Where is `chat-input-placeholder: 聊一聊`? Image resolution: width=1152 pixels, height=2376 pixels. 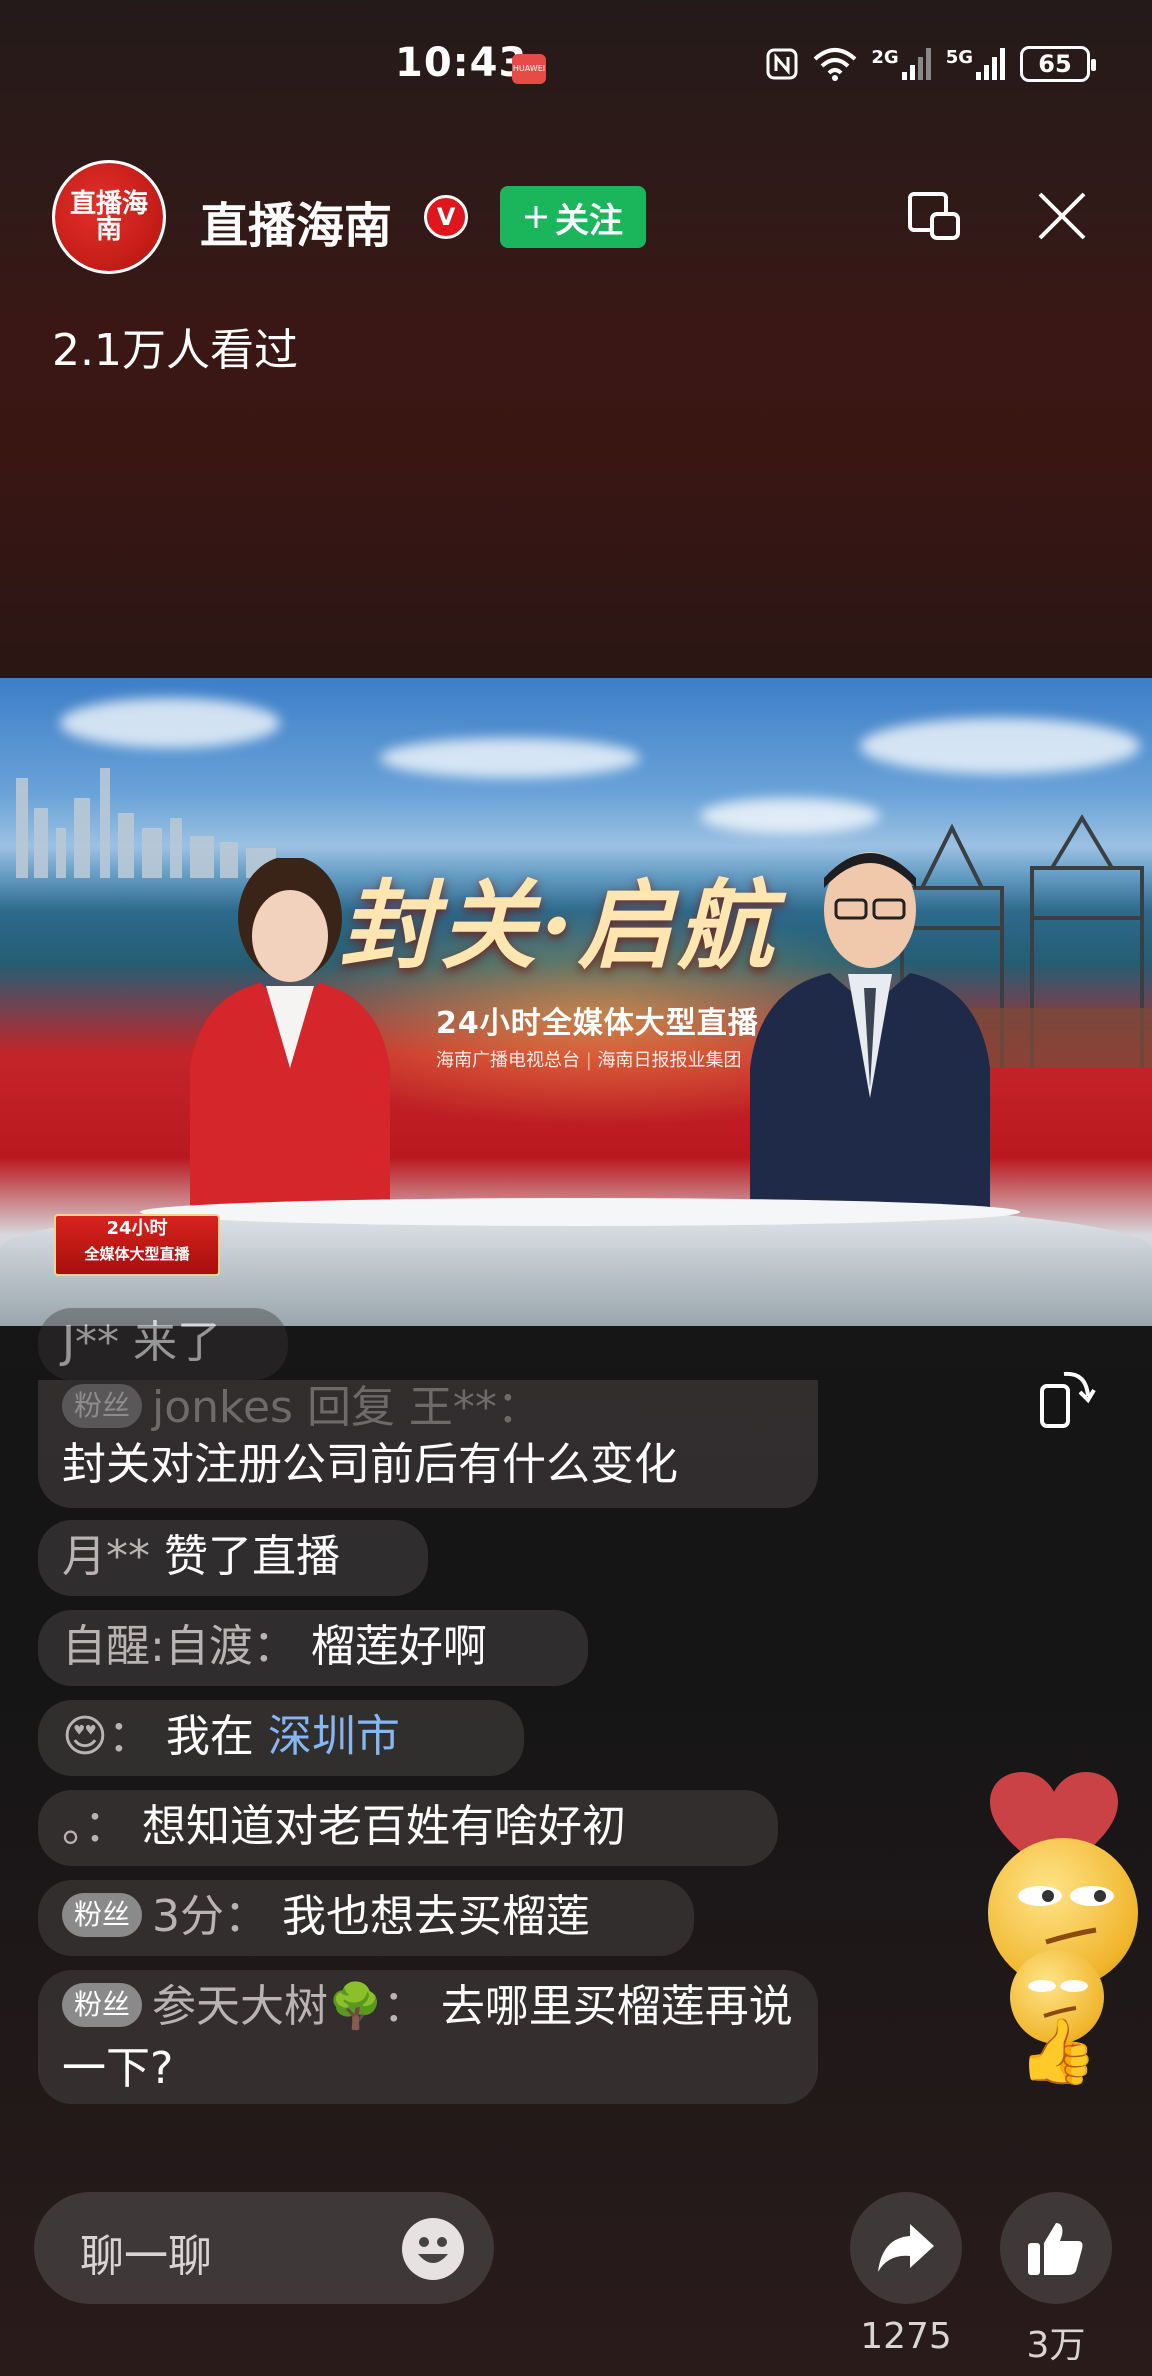 chat-input-placeholder: 聊一聊 is located at coordinates (146, 2256).